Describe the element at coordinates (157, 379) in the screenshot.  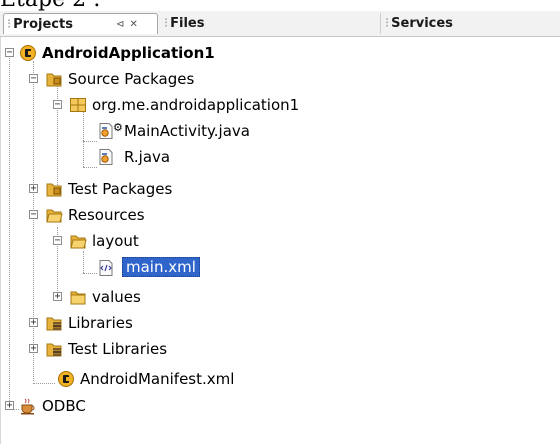
I see `manifest-label: AndroidManifest.xml` at that location.